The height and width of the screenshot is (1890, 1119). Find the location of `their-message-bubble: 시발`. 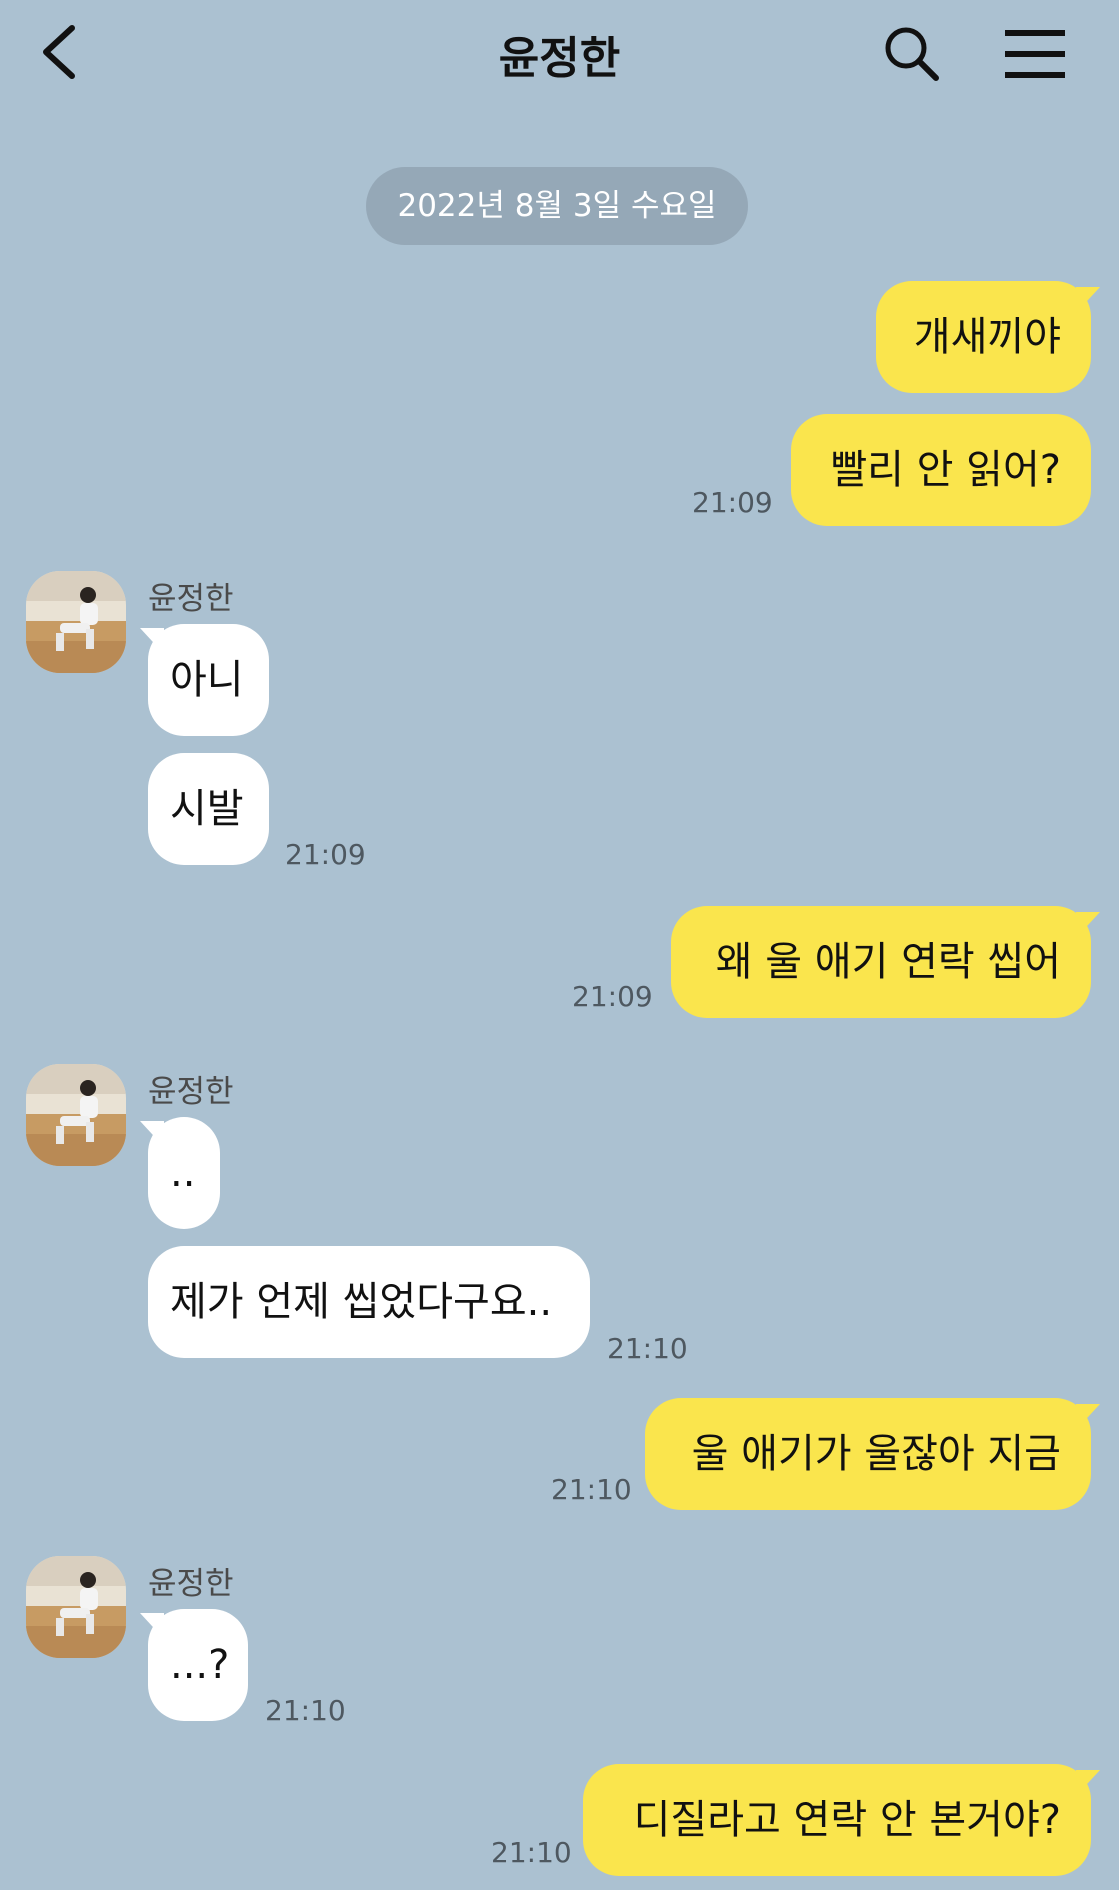

their-message-bubble: 시발 is located at coordinates (208, 809).